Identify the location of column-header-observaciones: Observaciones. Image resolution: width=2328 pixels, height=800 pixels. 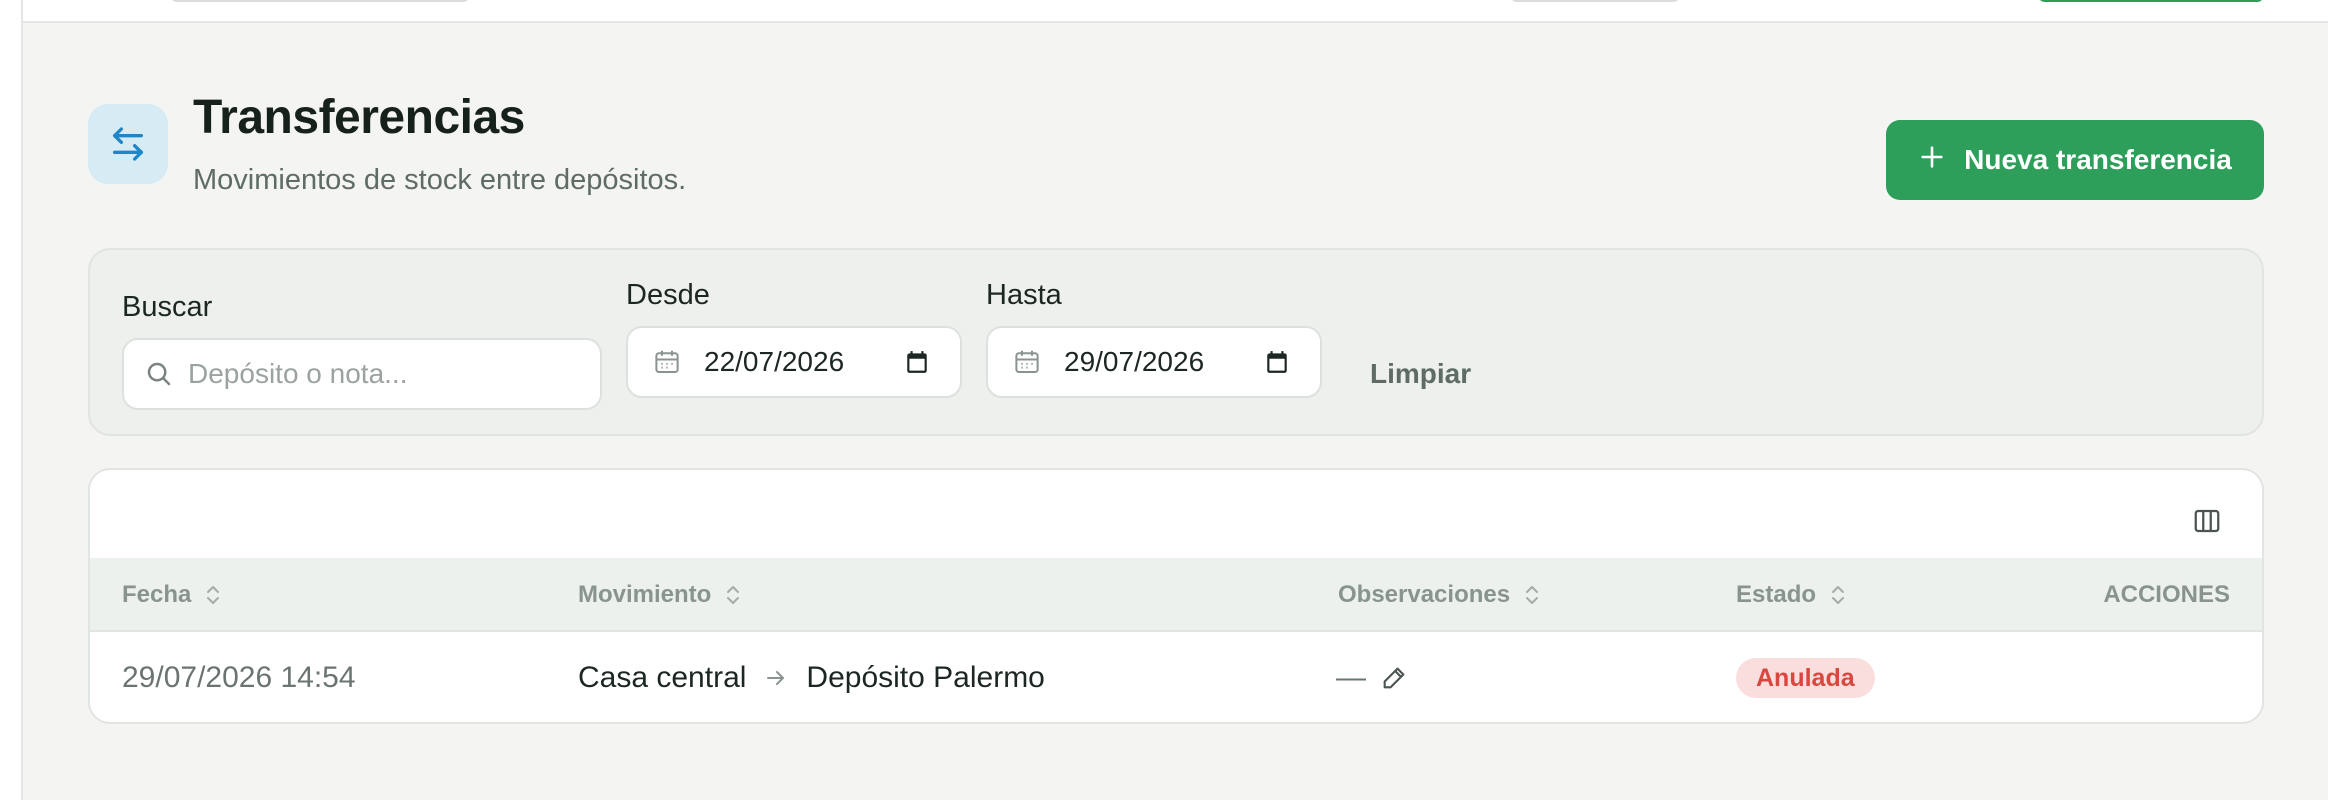
(1440, 595).